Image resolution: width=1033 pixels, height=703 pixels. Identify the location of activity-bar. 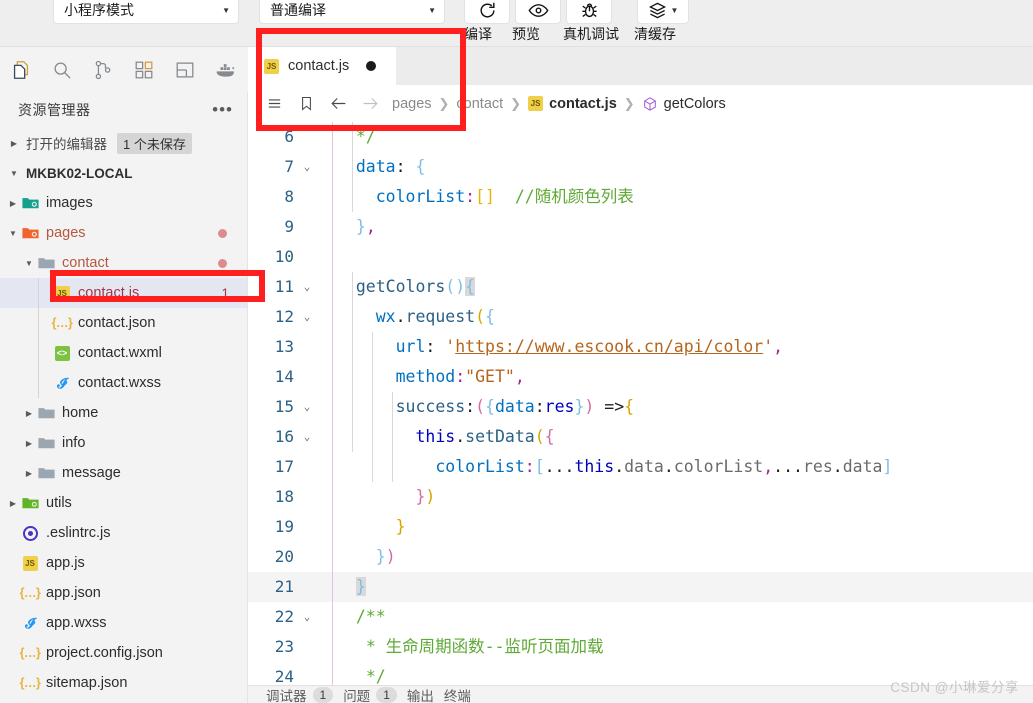
(124, 69).